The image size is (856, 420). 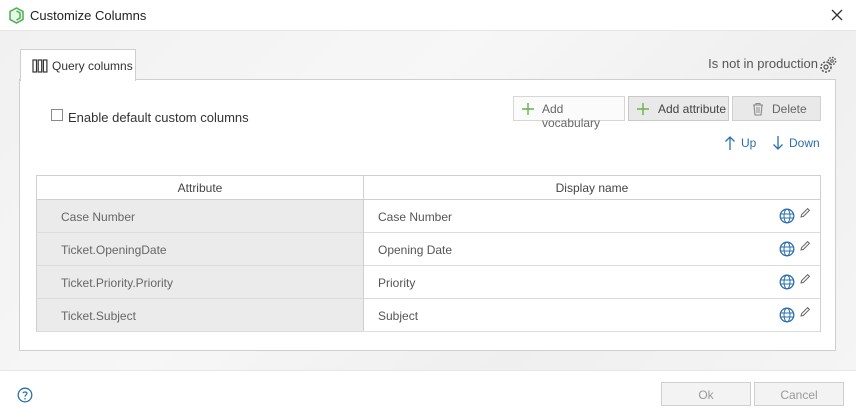 What do you see at coordinates (592, 282) in the screenshot?
I see `display-name-cell: Priority` at bounding box center [592, 282].